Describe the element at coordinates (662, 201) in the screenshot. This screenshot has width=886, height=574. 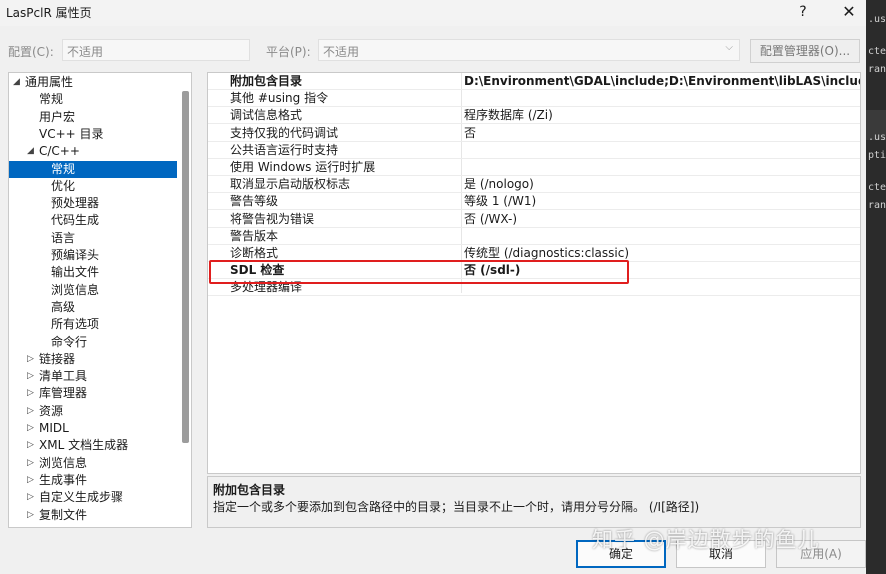
I see `property-value: 等级 1 (/W1)` at that location.